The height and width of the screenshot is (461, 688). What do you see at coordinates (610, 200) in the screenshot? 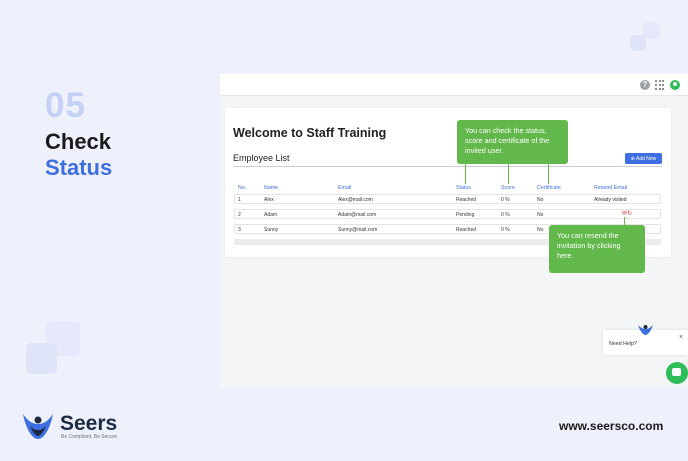
I see `row-resend-status: Already visited` at bounding box center [610, 200].